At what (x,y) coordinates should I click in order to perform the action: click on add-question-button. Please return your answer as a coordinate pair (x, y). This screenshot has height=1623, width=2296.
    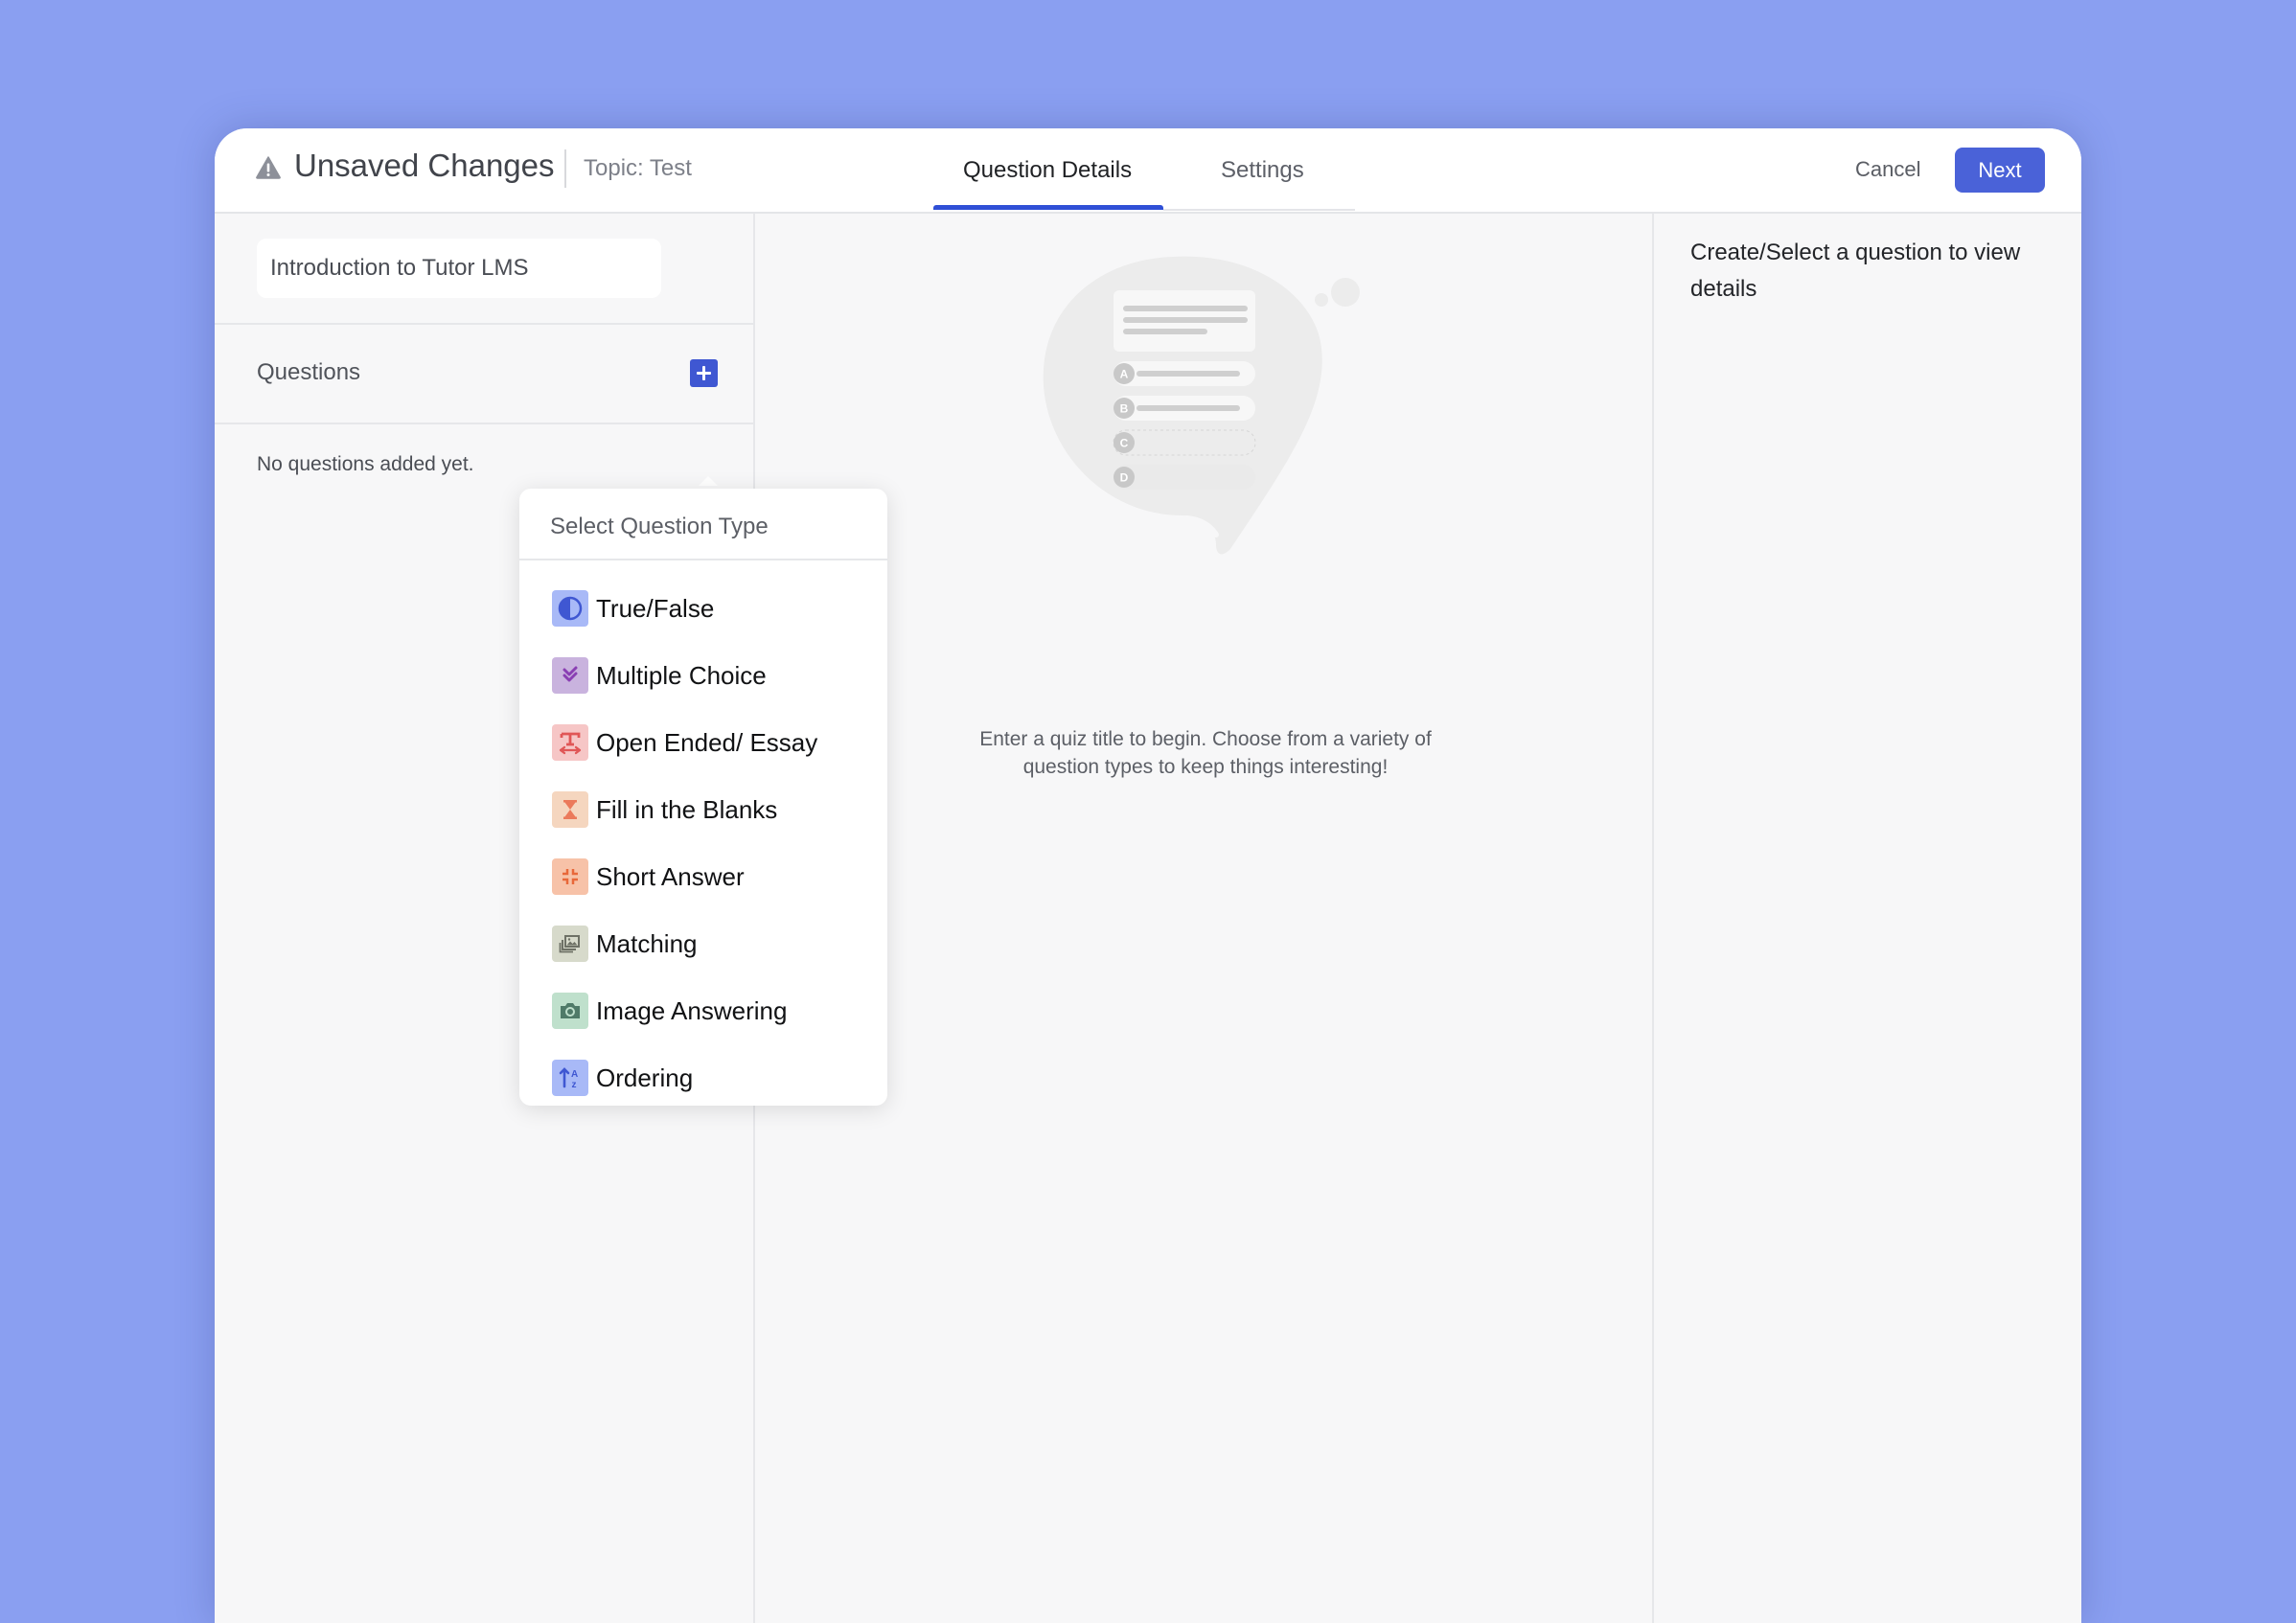
    Looking at the image, I should click on (704, 373).